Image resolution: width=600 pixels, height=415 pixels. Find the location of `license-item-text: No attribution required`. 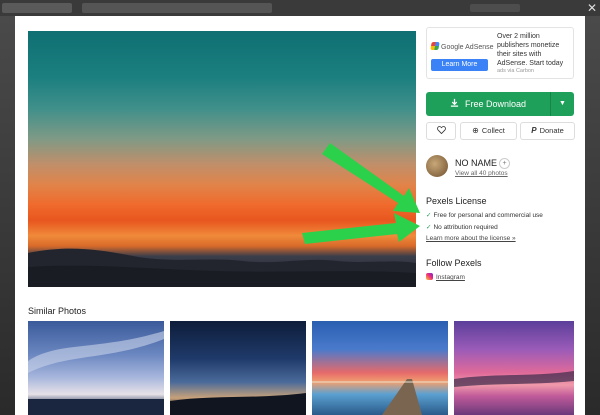

license-item-text: No attribution required is located at coordinates (465, 227).